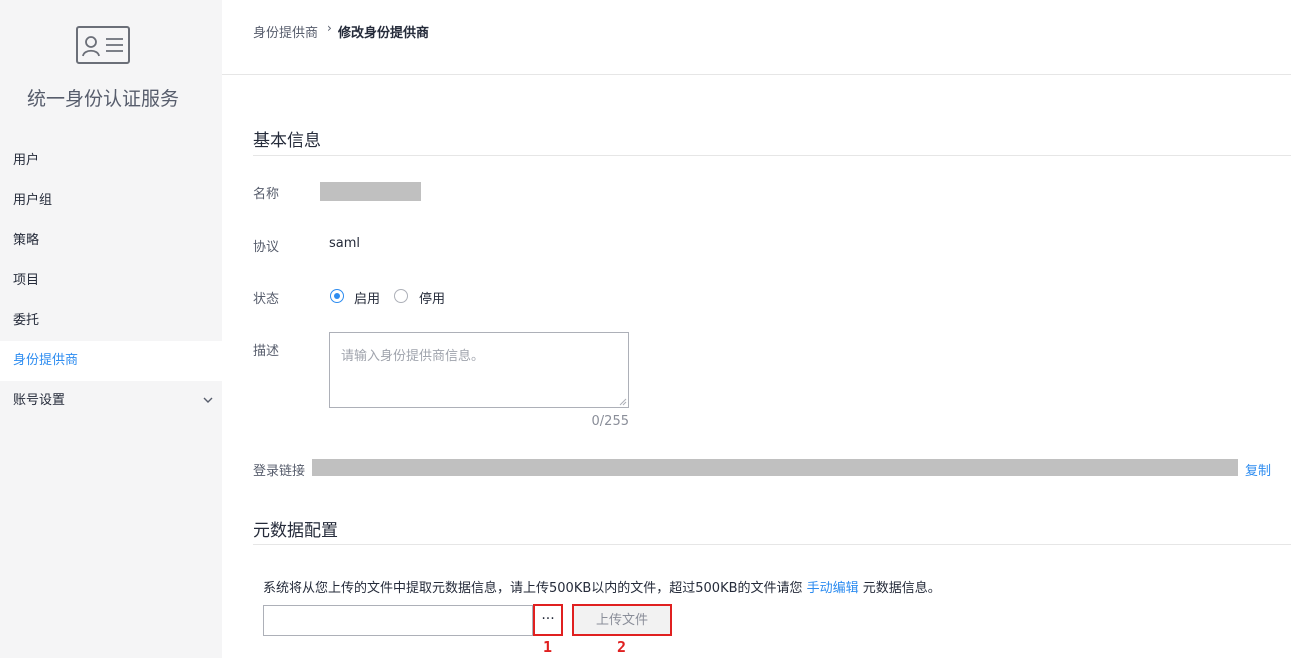 The image size is (1291, 658). What do you see at coordinates (26, 280) in the screenshot?
I see `sidebar-item-label: 项目` at bounding box center [26, 280].